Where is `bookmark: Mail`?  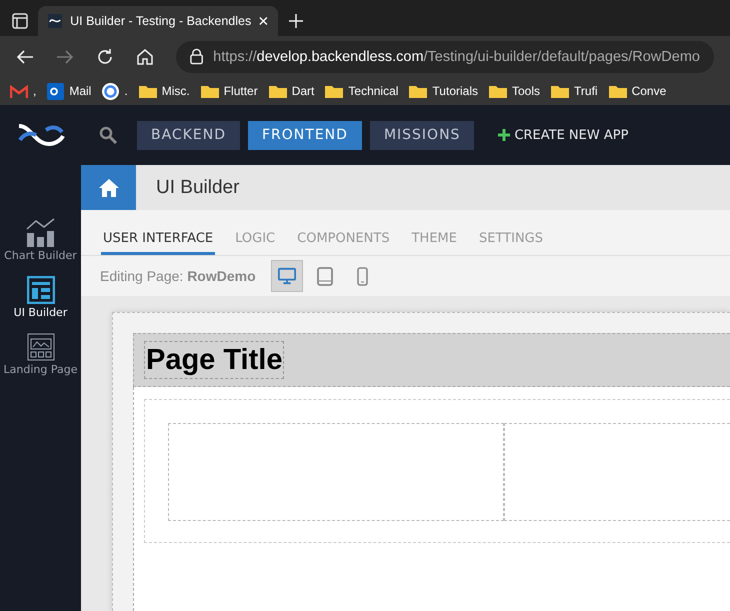
bookmark: Mail is located at coordinates (69, 91).